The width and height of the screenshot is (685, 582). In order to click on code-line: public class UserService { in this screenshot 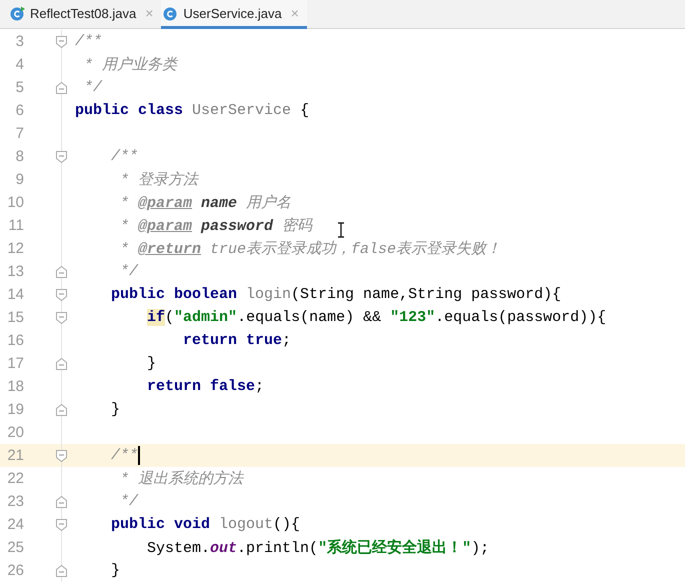, I will do `click(192, 110)`.